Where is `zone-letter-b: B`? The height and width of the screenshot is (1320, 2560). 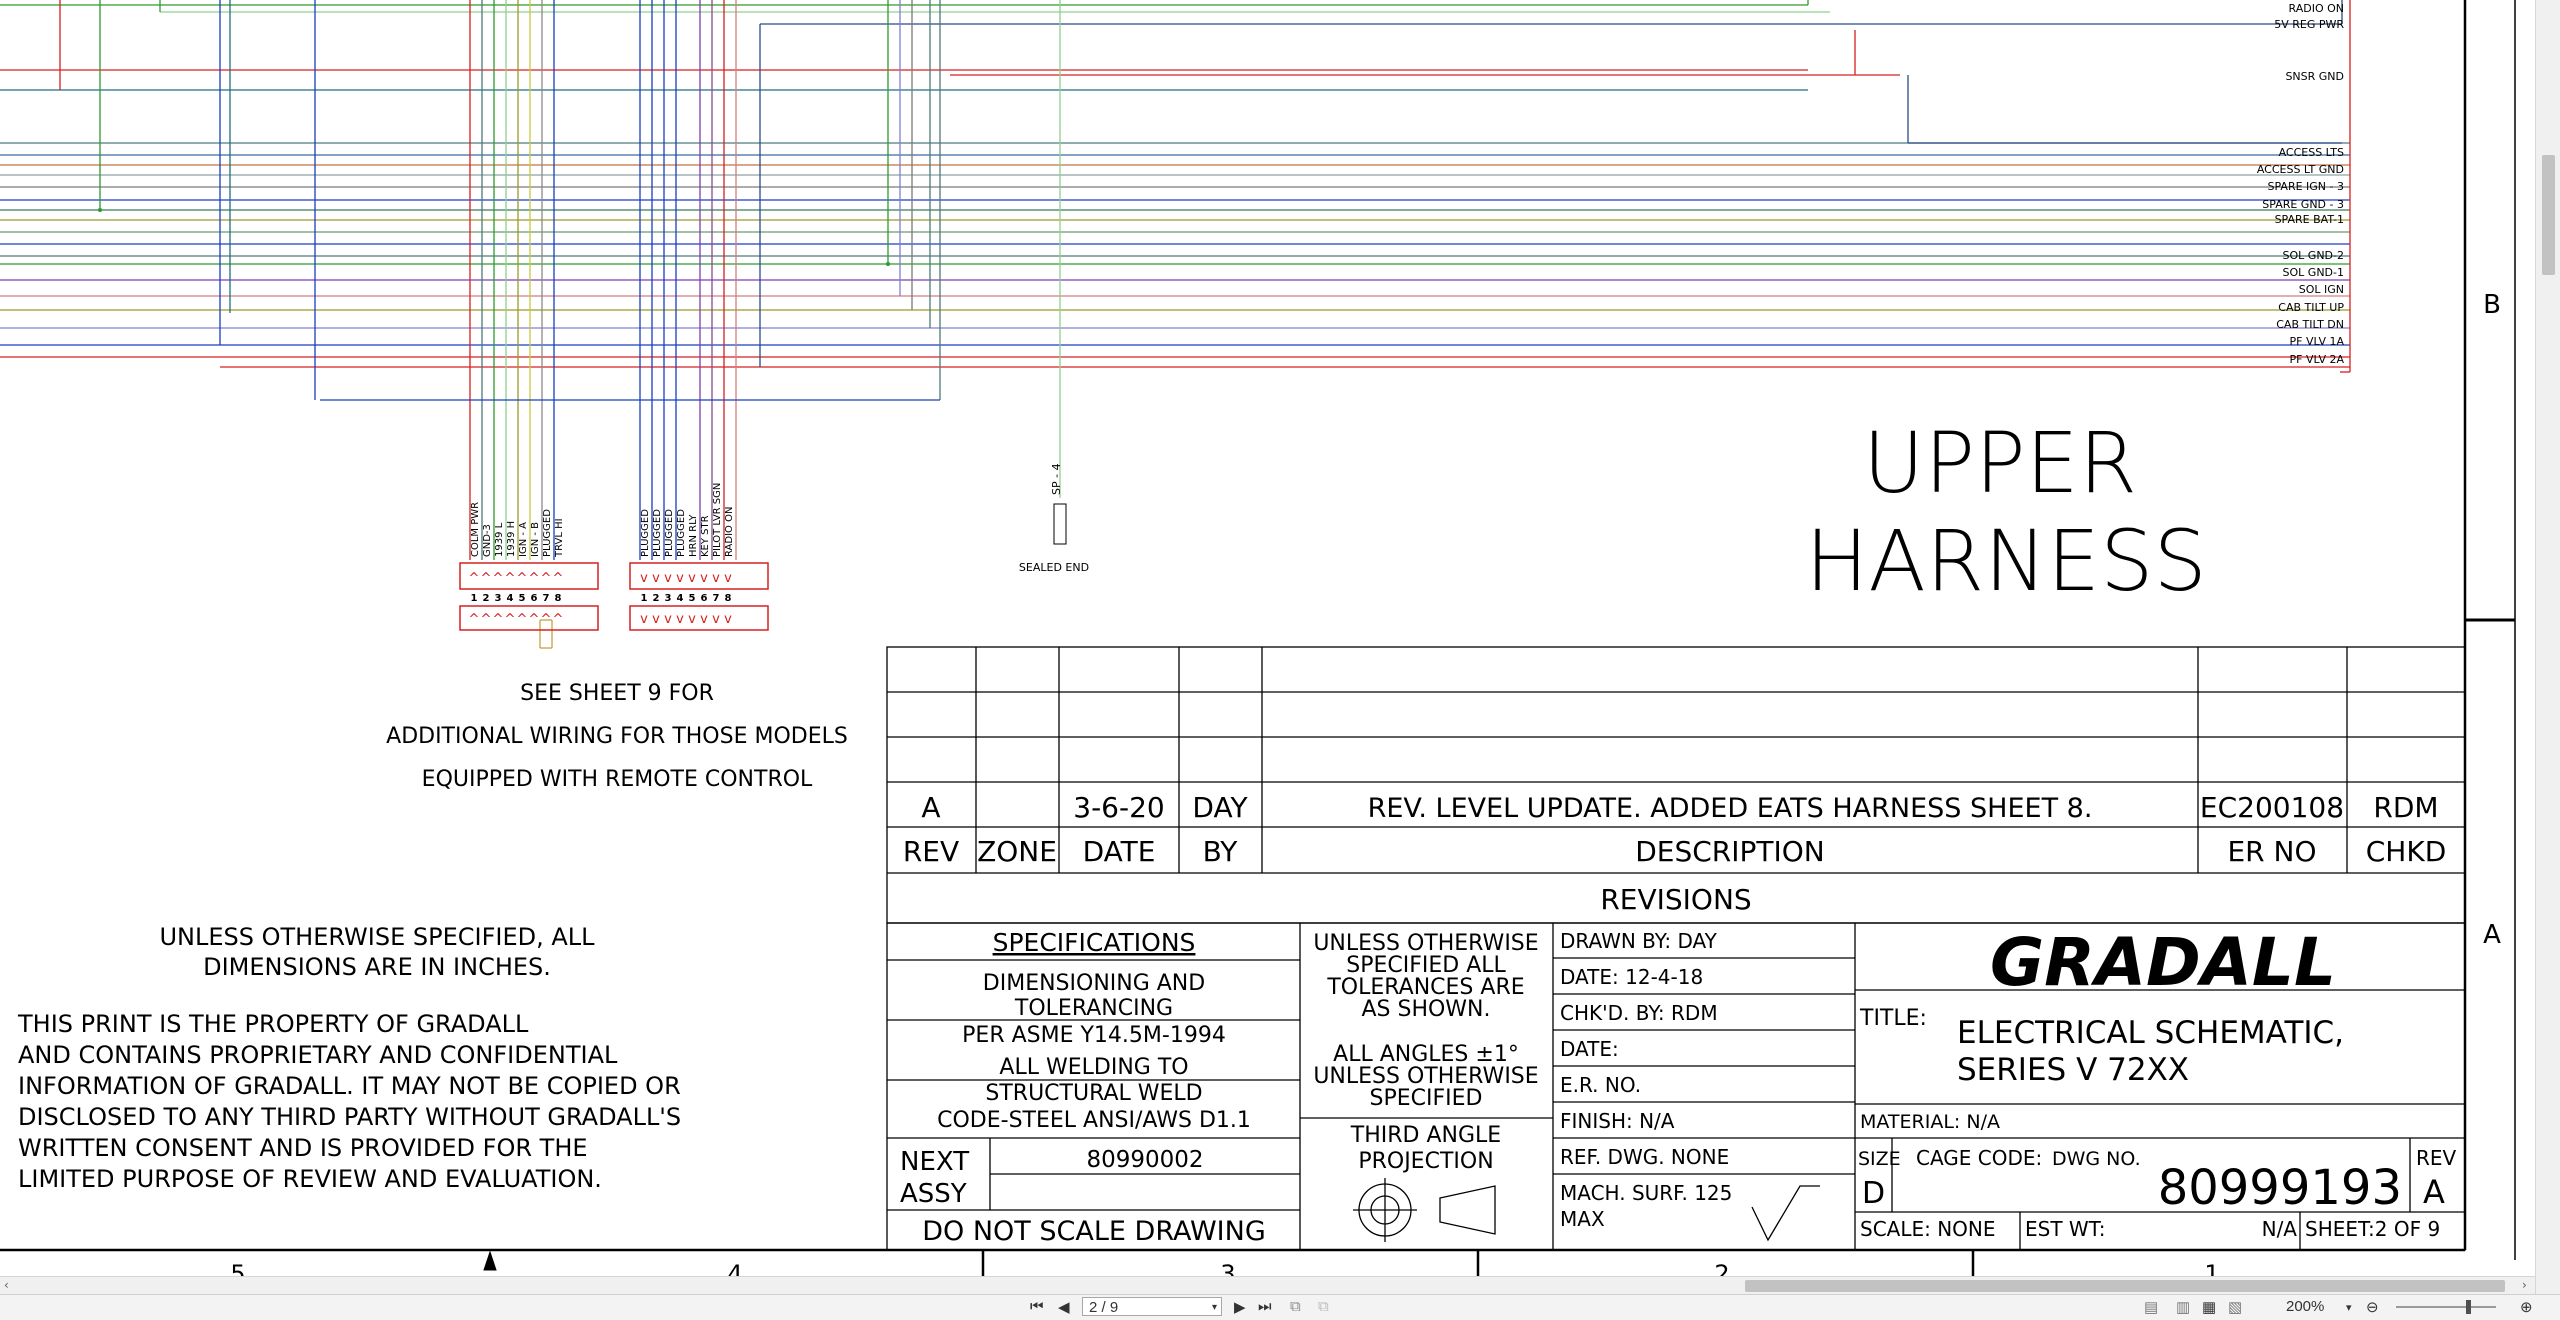 zone-letter-b: B is located at coordinates (2492, 305).